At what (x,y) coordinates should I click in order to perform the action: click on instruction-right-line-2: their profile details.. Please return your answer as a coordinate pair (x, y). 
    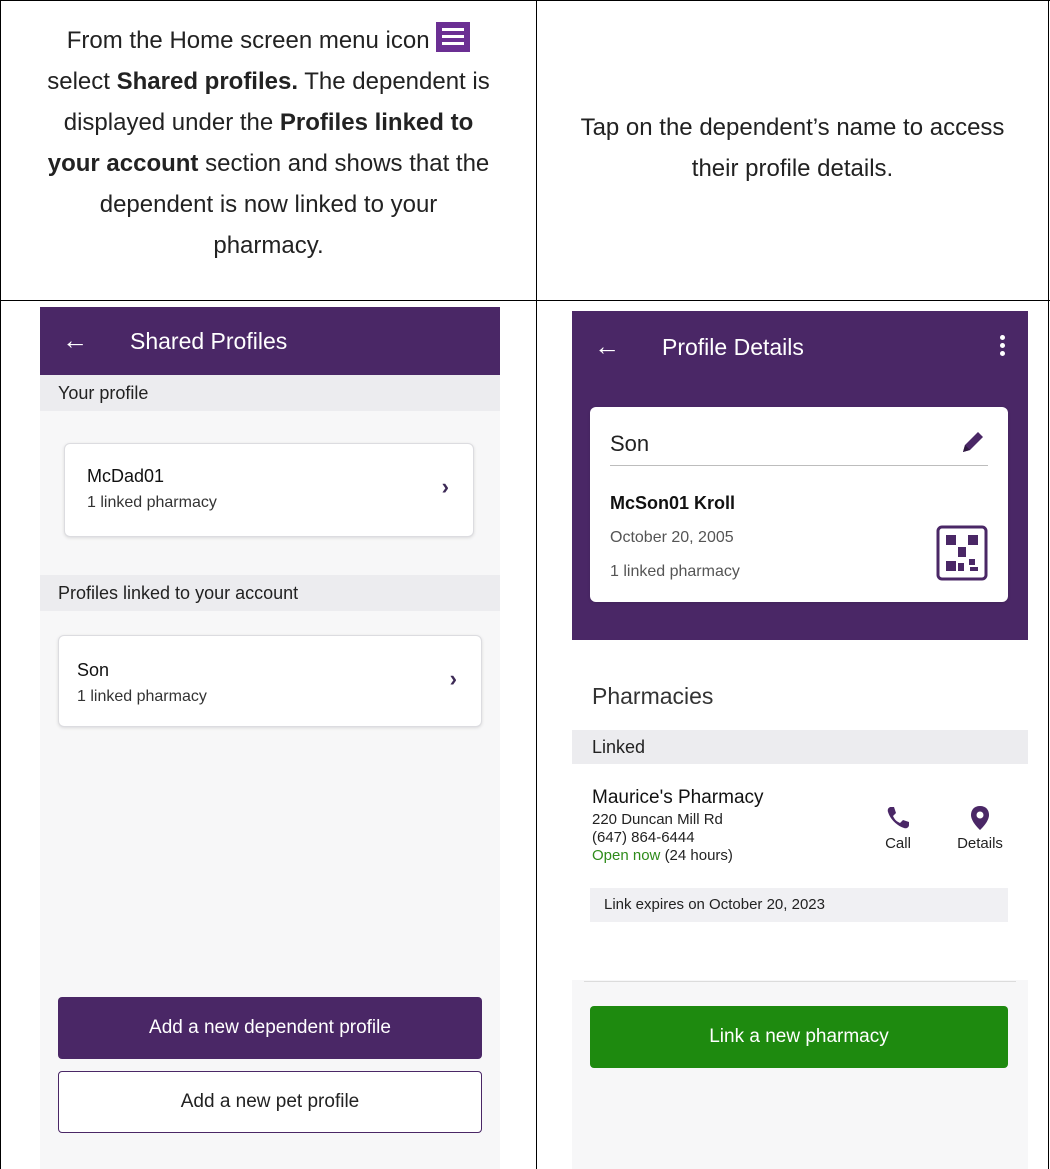
    Looking at the image, I should click on (792, 168).